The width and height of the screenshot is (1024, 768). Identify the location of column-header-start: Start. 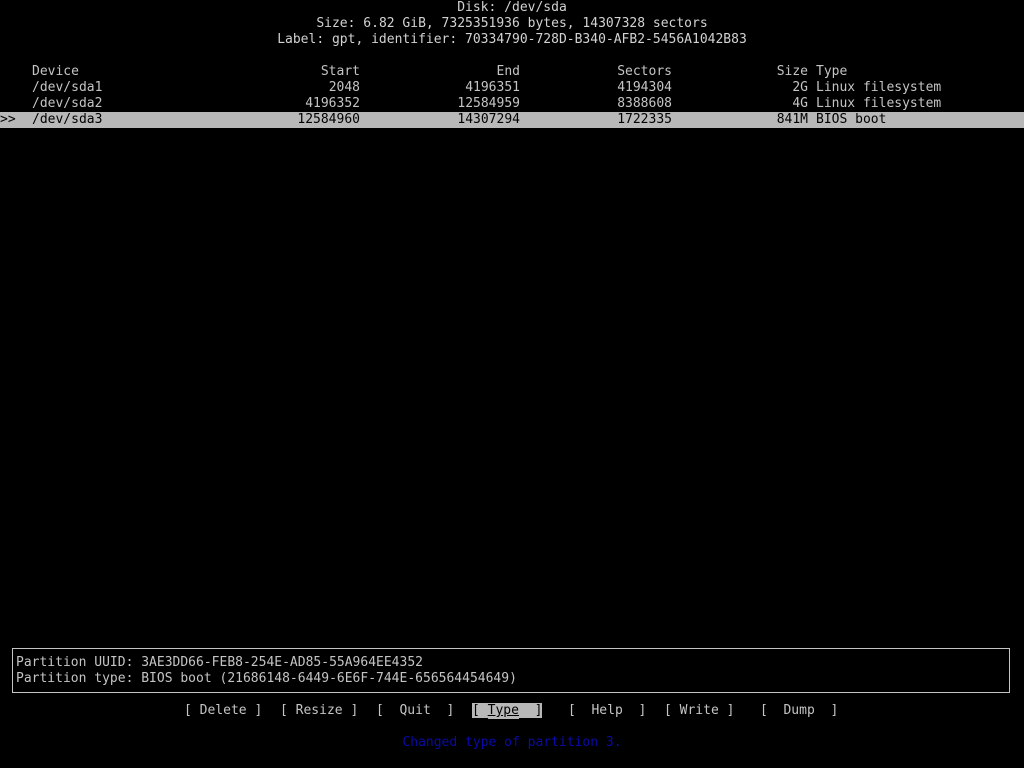
(340, 71).